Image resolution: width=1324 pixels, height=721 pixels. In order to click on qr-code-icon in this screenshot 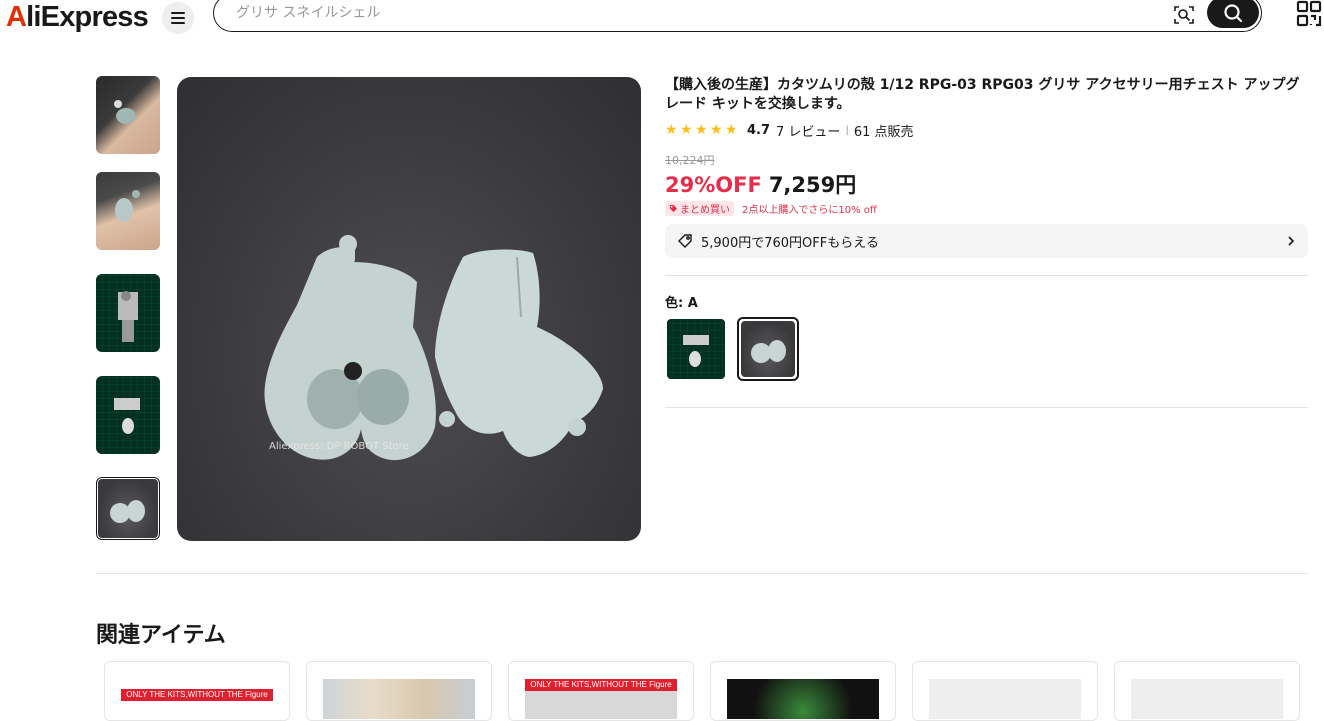, I will do `click(1309, 13)`.